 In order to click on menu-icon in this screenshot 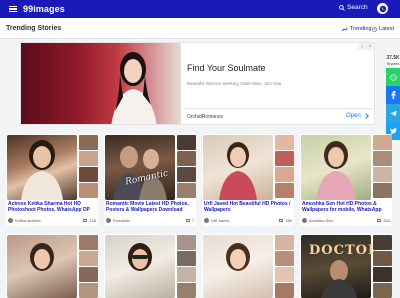, I will do `click(13, 9)`.